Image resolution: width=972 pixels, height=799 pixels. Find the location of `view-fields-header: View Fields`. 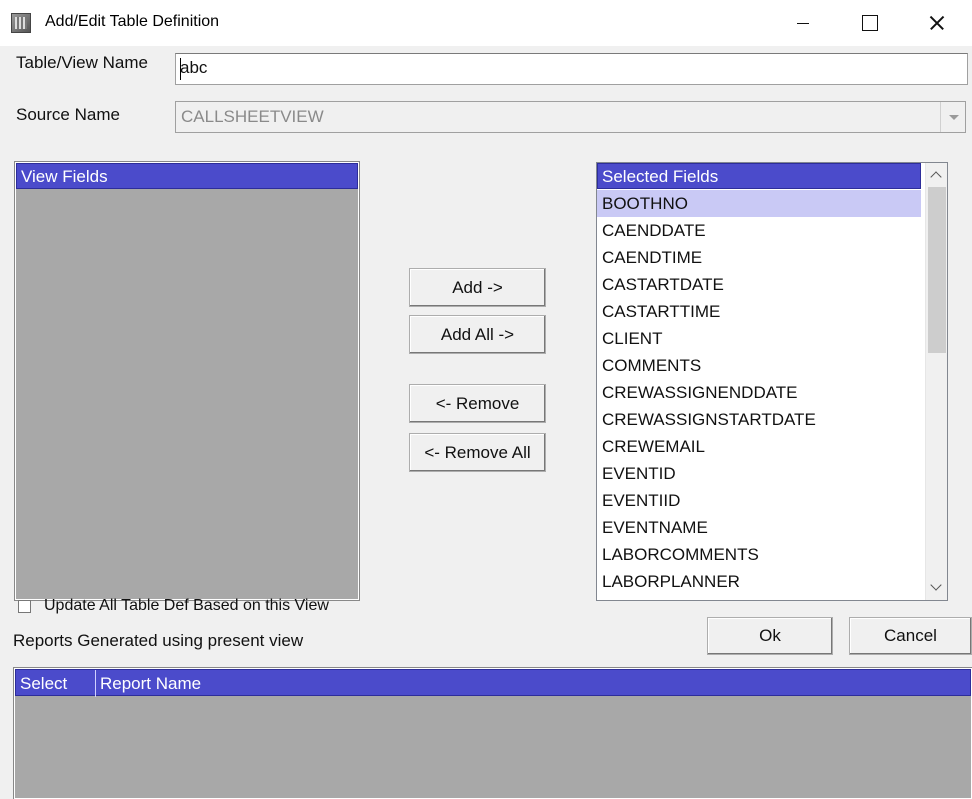

view-fields-header: View Fields is located at coordinates (187, 176).